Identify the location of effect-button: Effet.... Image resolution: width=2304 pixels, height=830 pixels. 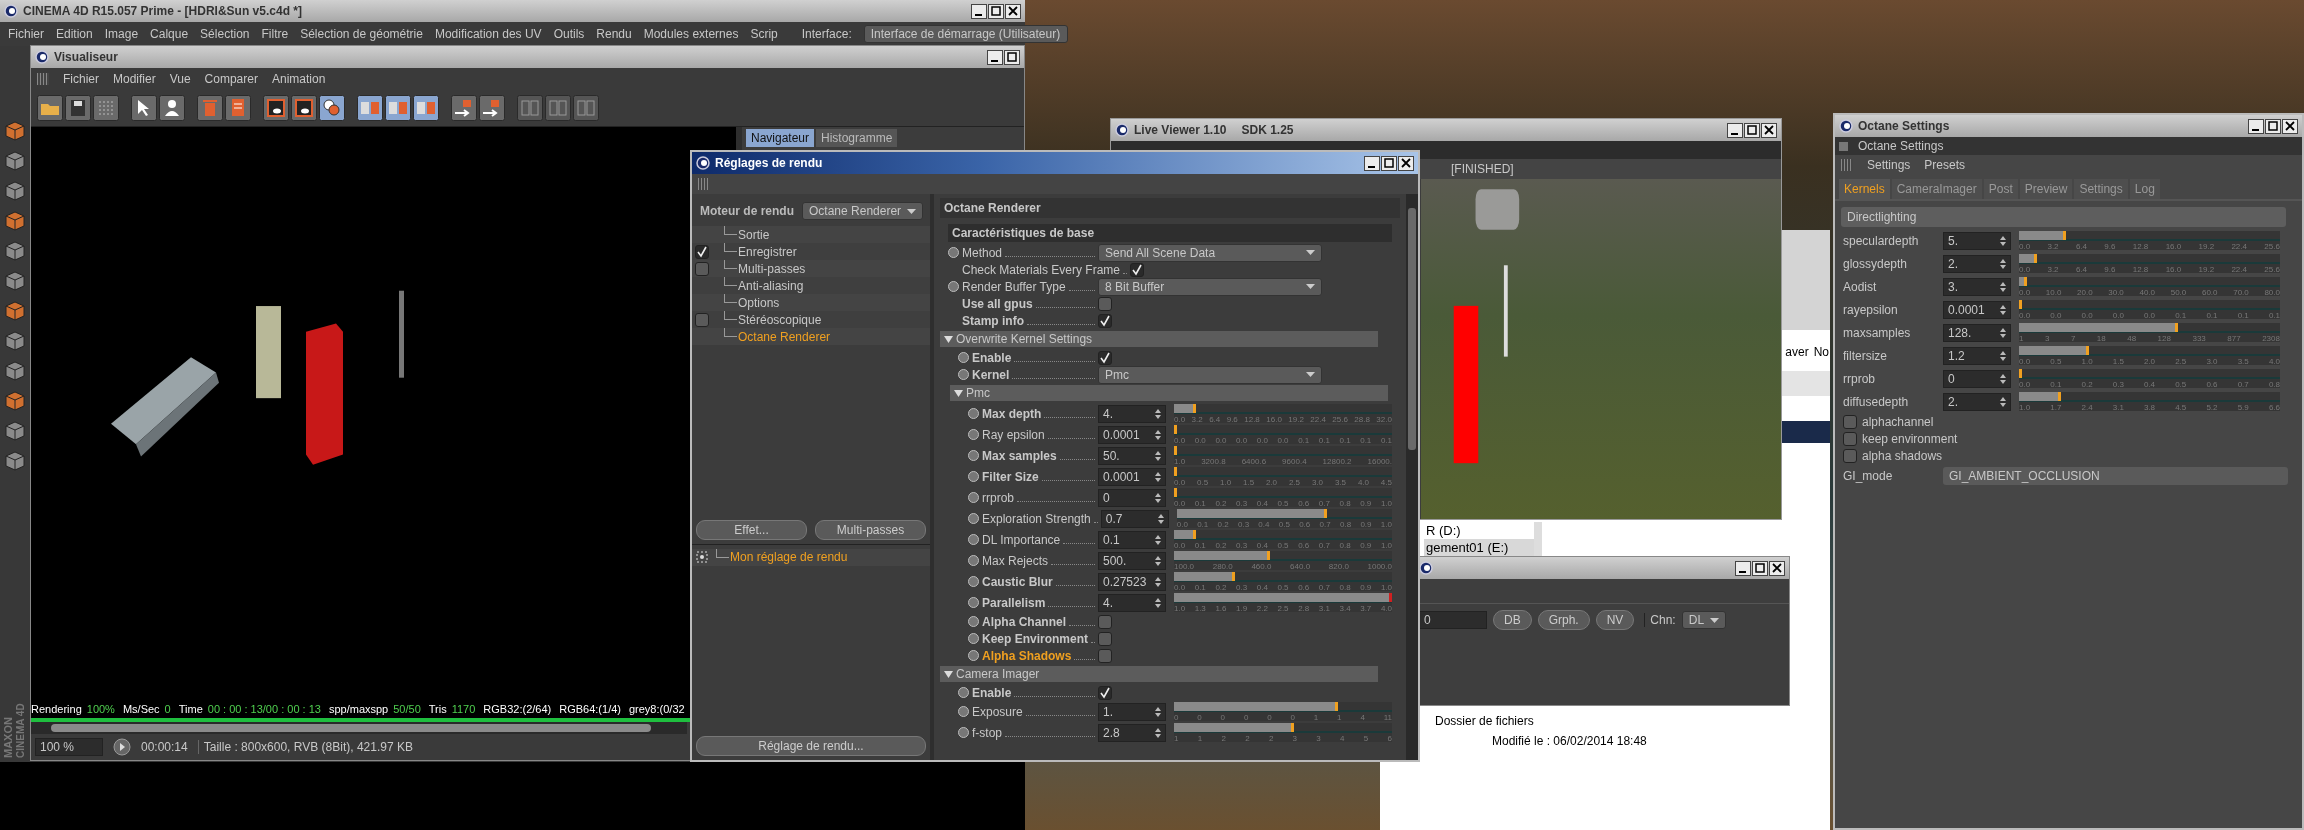
(751, 529).